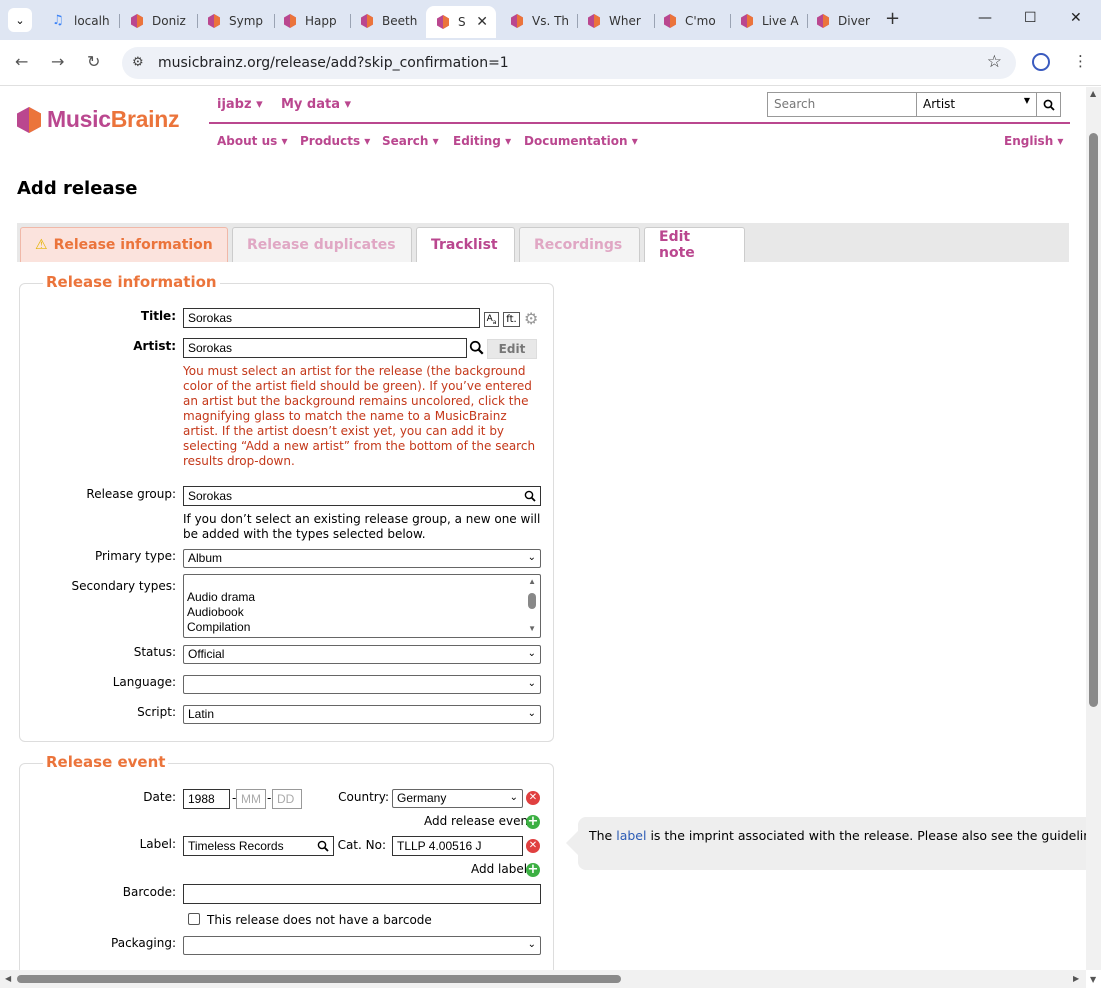 The width and height of the screenshot is (1101, 988). I want to click on back-icon: ←, so click(21, 61).